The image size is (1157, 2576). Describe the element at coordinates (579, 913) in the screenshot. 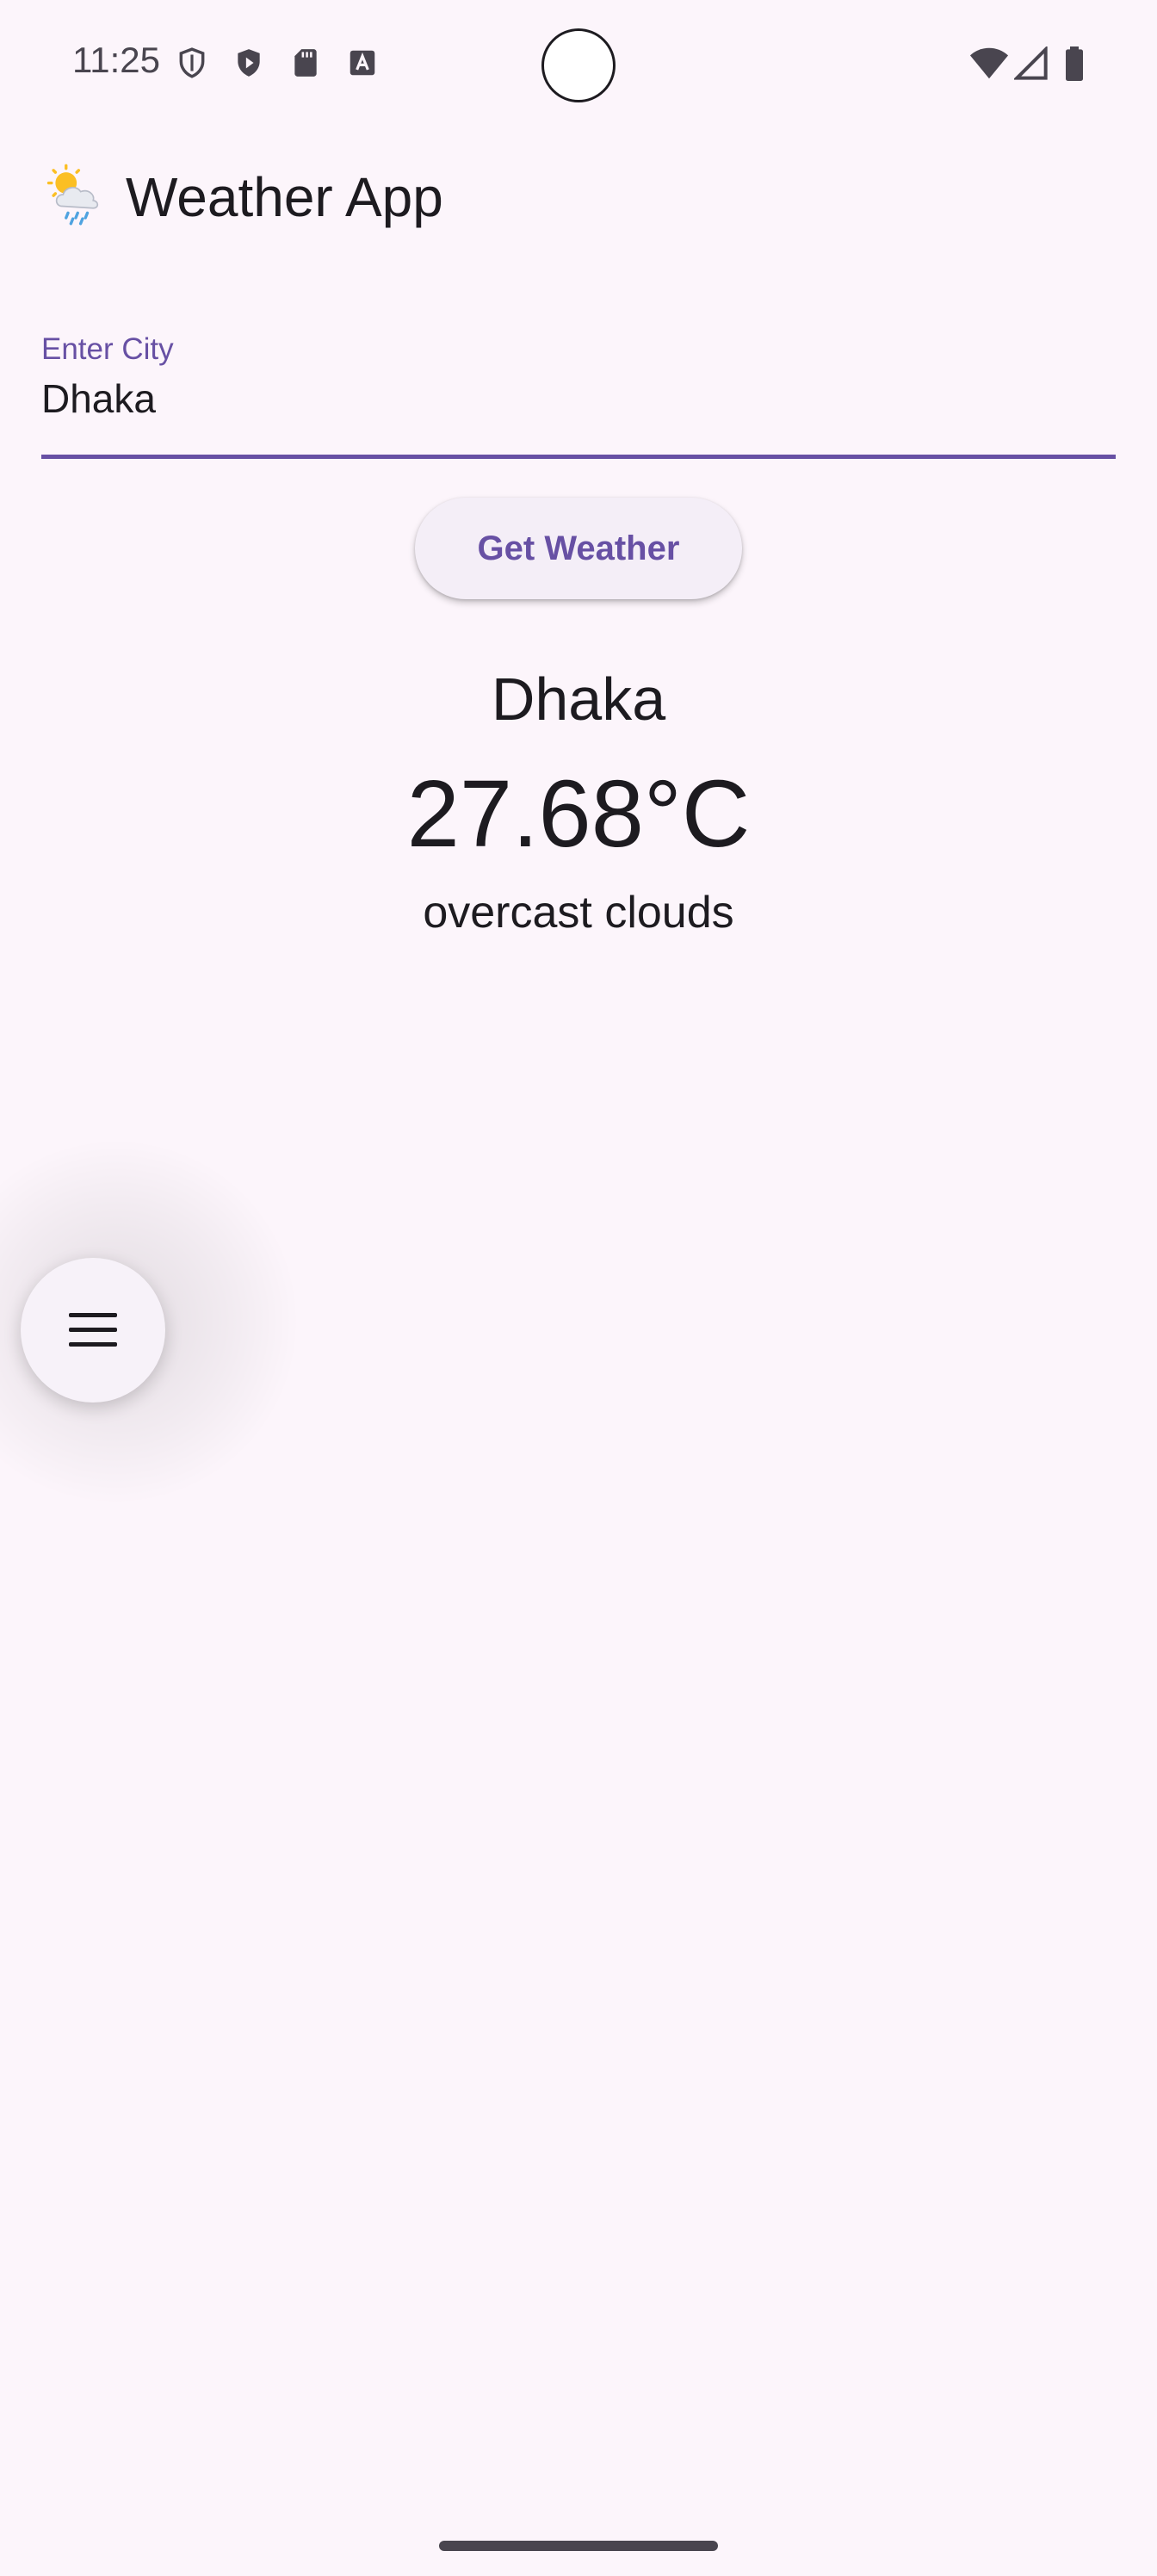

I see `weather-description: overcast clouds` at that location.